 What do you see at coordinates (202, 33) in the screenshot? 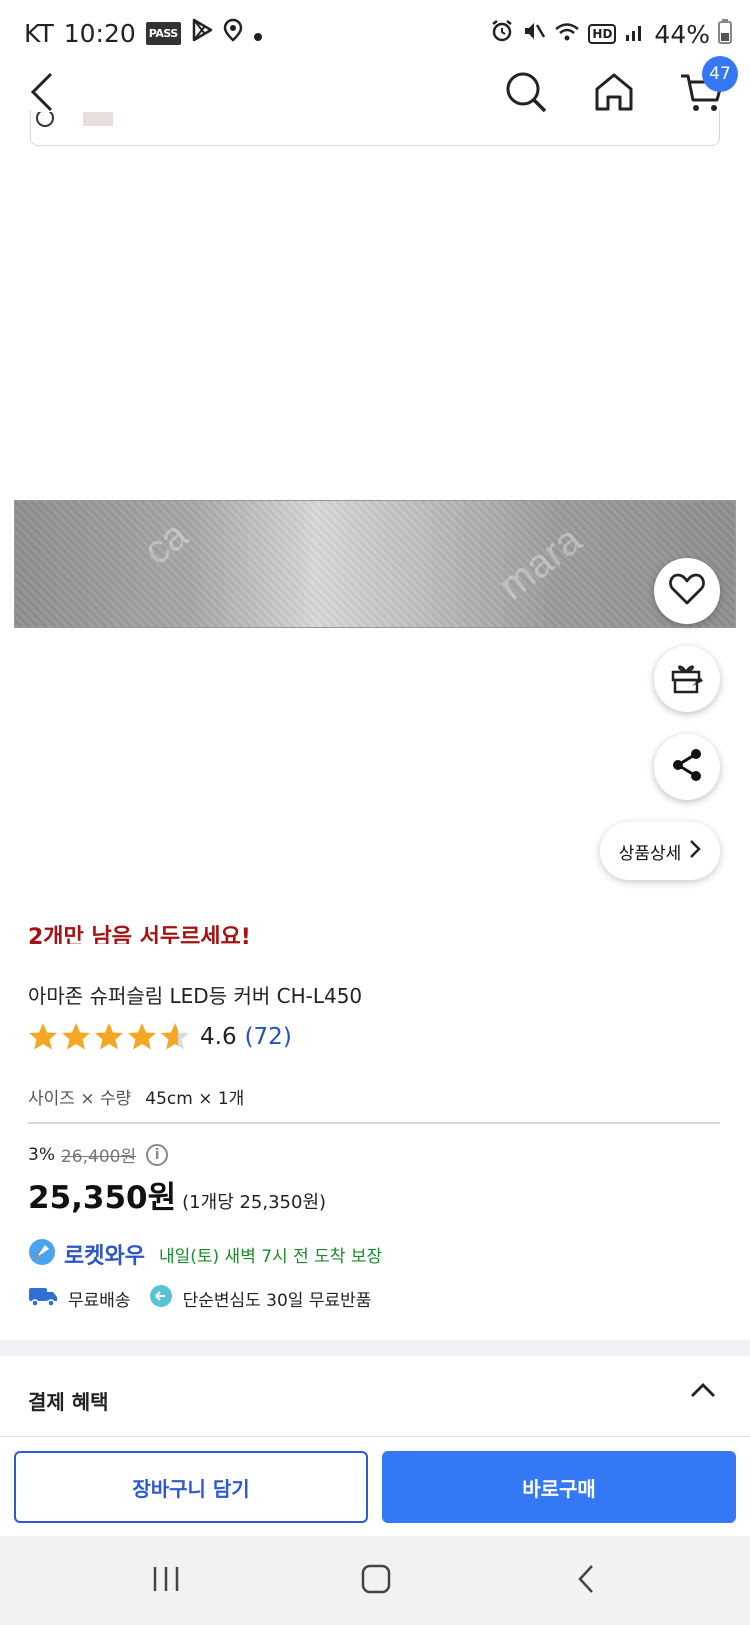
I see `play-store-icon` at bounding box center [202, 33].